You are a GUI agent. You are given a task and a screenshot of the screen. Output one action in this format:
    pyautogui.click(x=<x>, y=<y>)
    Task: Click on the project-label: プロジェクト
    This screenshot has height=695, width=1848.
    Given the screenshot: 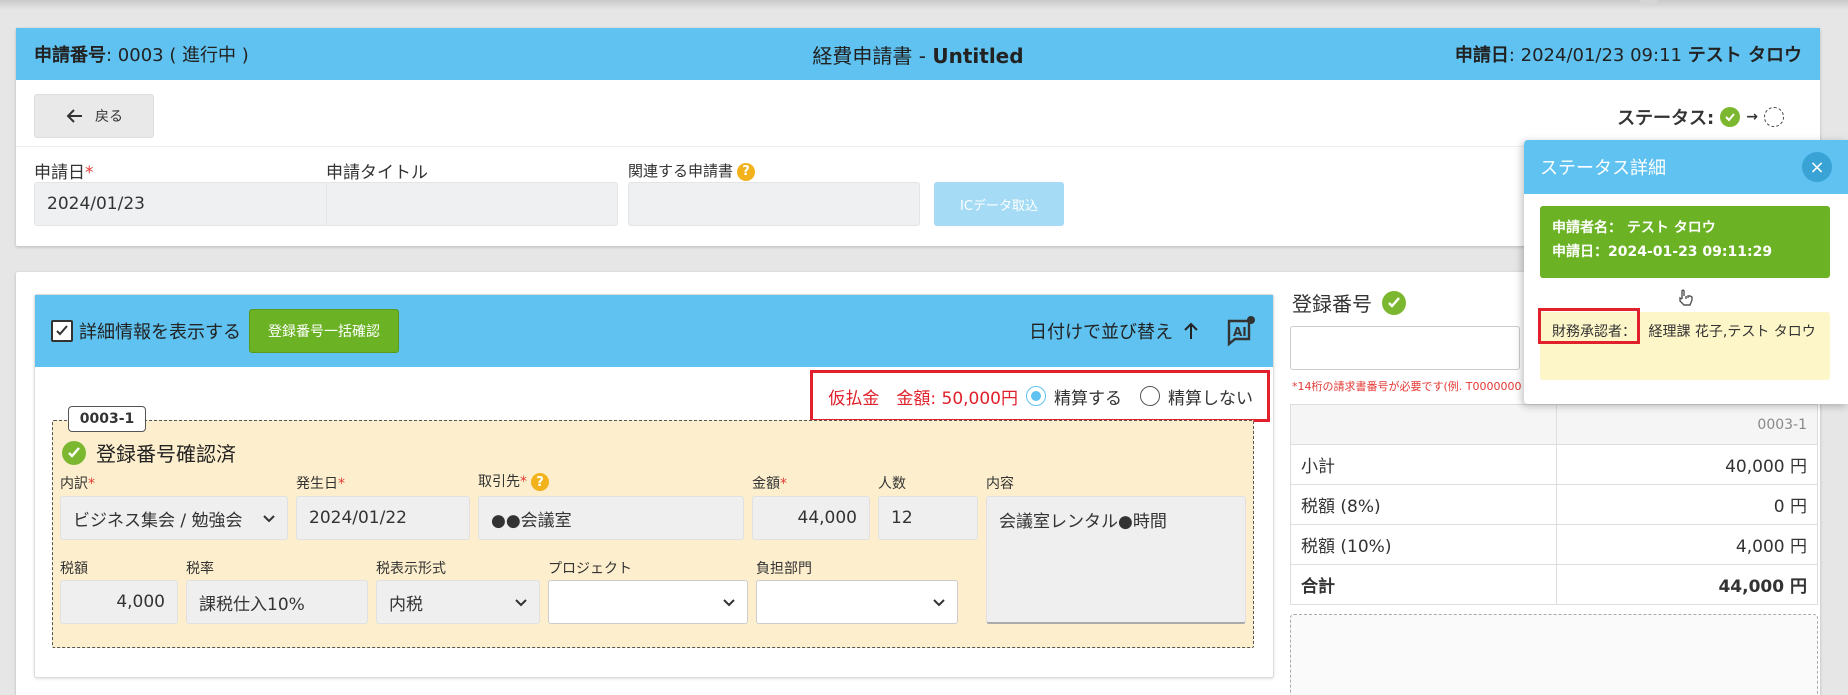 What is the action you would take?
    pyautogui.click(x=590, y=569)
    